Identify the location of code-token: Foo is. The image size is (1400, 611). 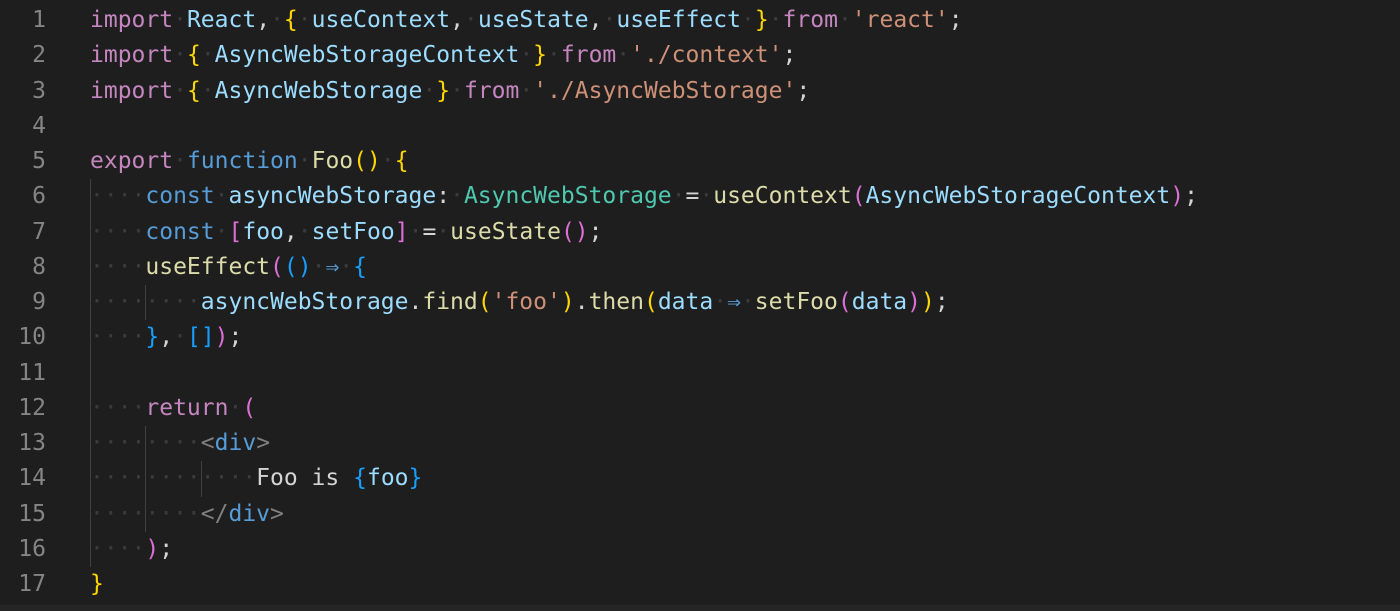
(305, 478).